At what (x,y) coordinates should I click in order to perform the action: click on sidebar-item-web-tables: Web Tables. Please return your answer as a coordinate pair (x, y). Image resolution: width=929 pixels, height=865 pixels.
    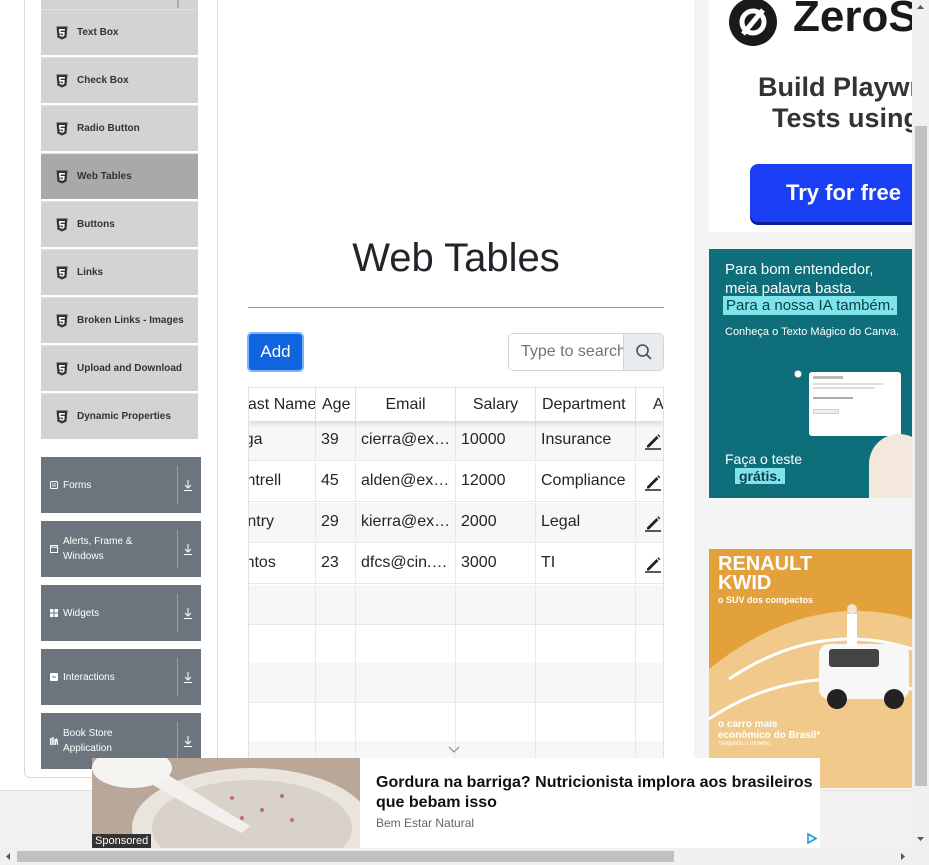
    Looking at the image, I should click on (119, 176).